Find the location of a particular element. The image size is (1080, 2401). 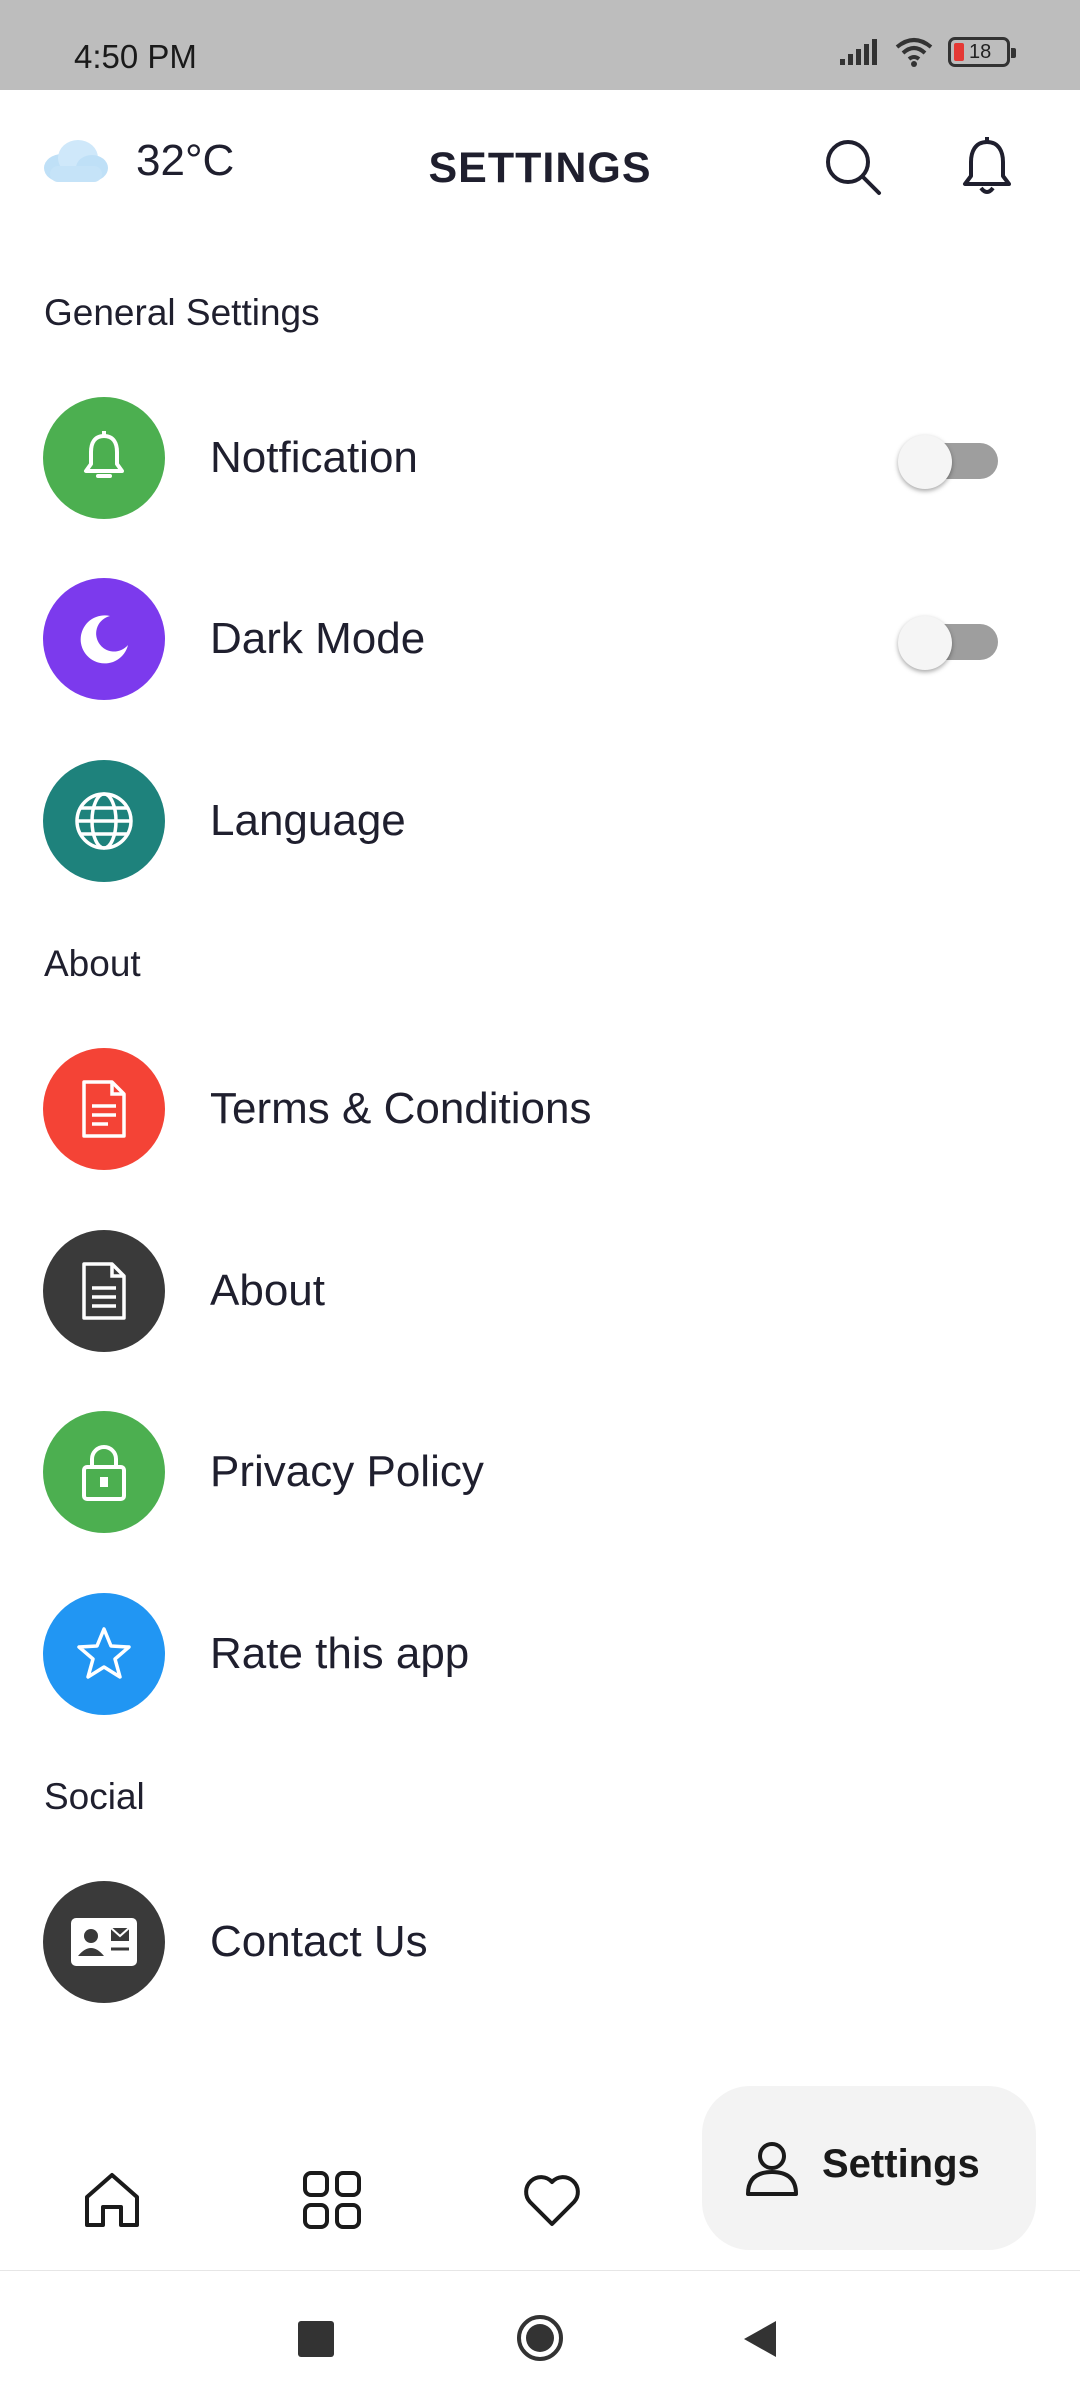

privacy-icon-badge is located at coordinates (104, 1472).